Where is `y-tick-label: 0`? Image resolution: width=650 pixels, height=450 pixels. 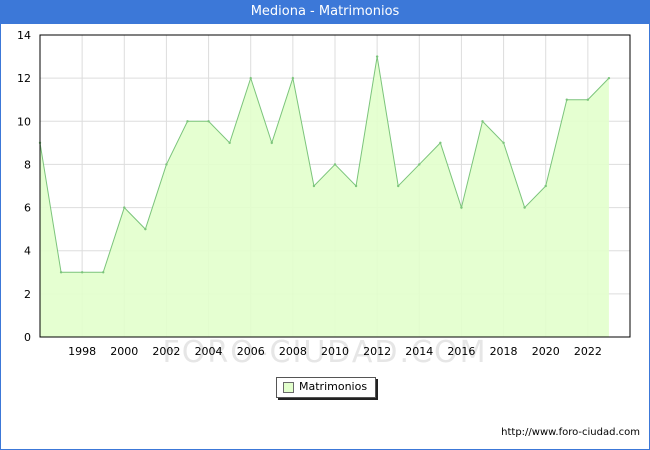
y-tick-label: 0 is located at coordinates (27, 337).